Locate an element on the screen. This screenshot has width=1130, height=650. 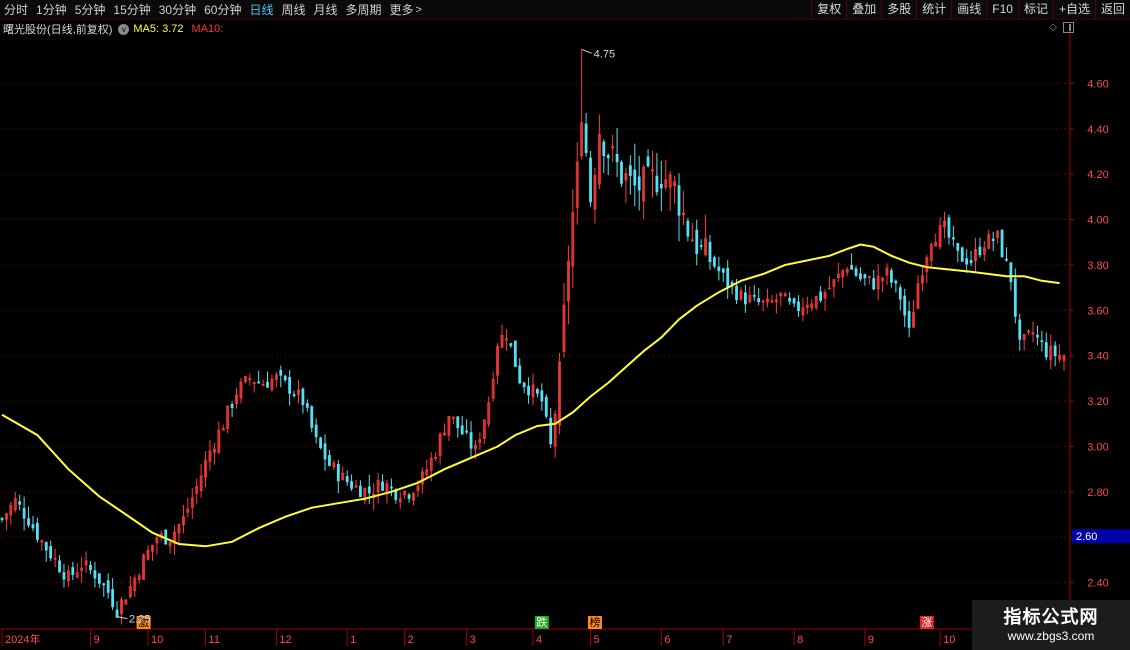
stock-title: 曙光股份(日线,前复权) is located at coordinates (56, 29).